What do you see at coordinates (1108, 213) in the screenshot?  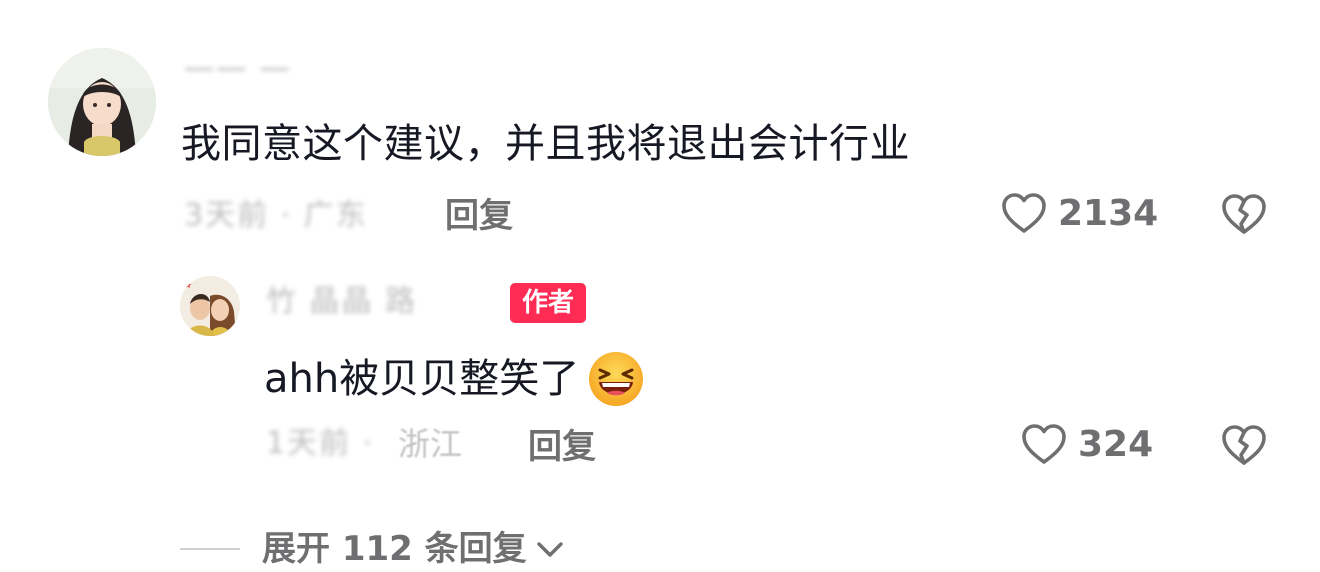 I see `comment-like-count: 2134` at bounding box center [1108, 213].